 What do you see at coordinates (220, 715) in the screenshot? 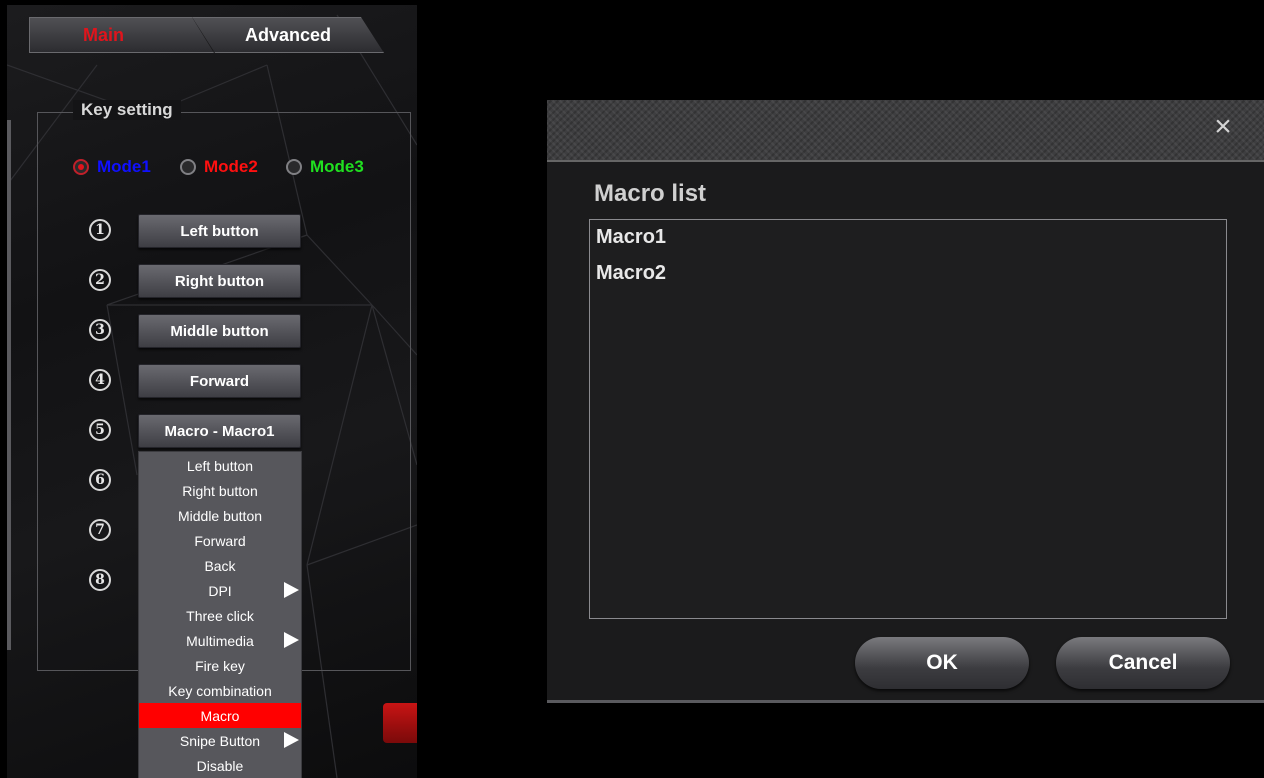
I see `dropdown-item-macro-selected: Macro` at bounding box center [220, 715].